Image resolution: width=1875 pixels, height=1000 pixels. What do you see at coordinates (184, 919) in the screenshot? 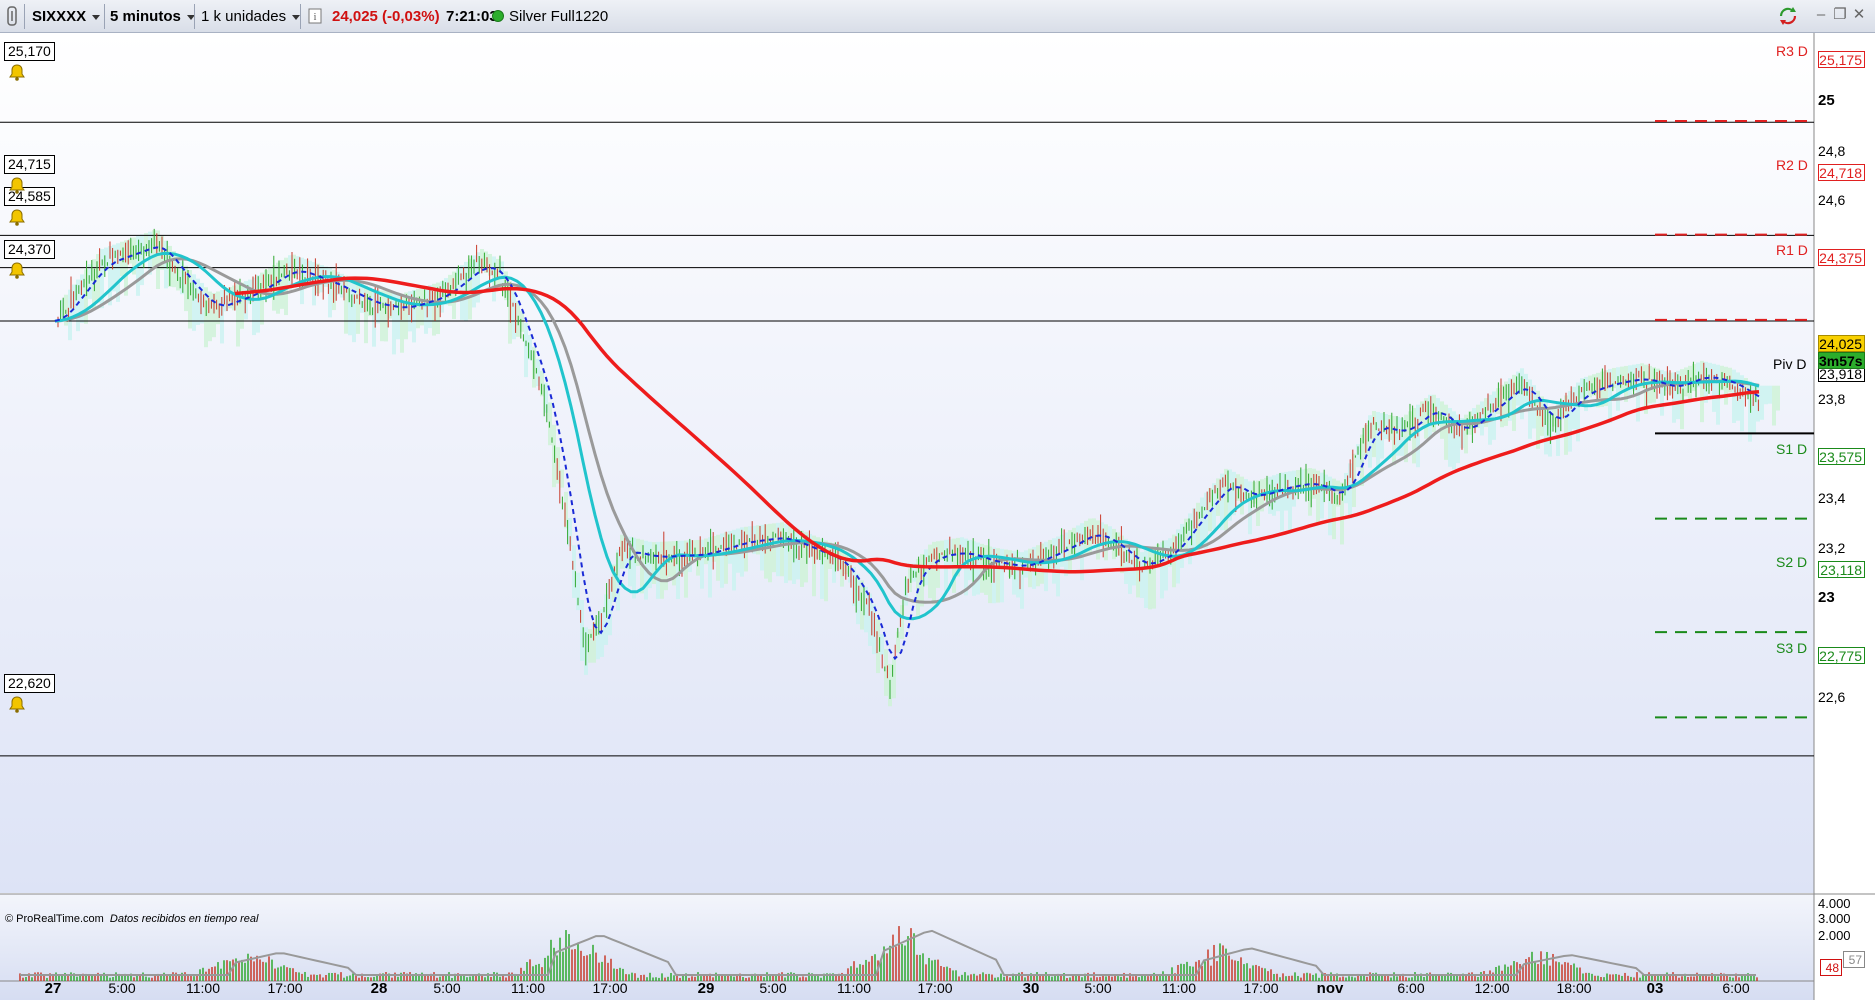
I see `footer-note: Datos recibidos en tiempo real` at bounding box center [184, 919].